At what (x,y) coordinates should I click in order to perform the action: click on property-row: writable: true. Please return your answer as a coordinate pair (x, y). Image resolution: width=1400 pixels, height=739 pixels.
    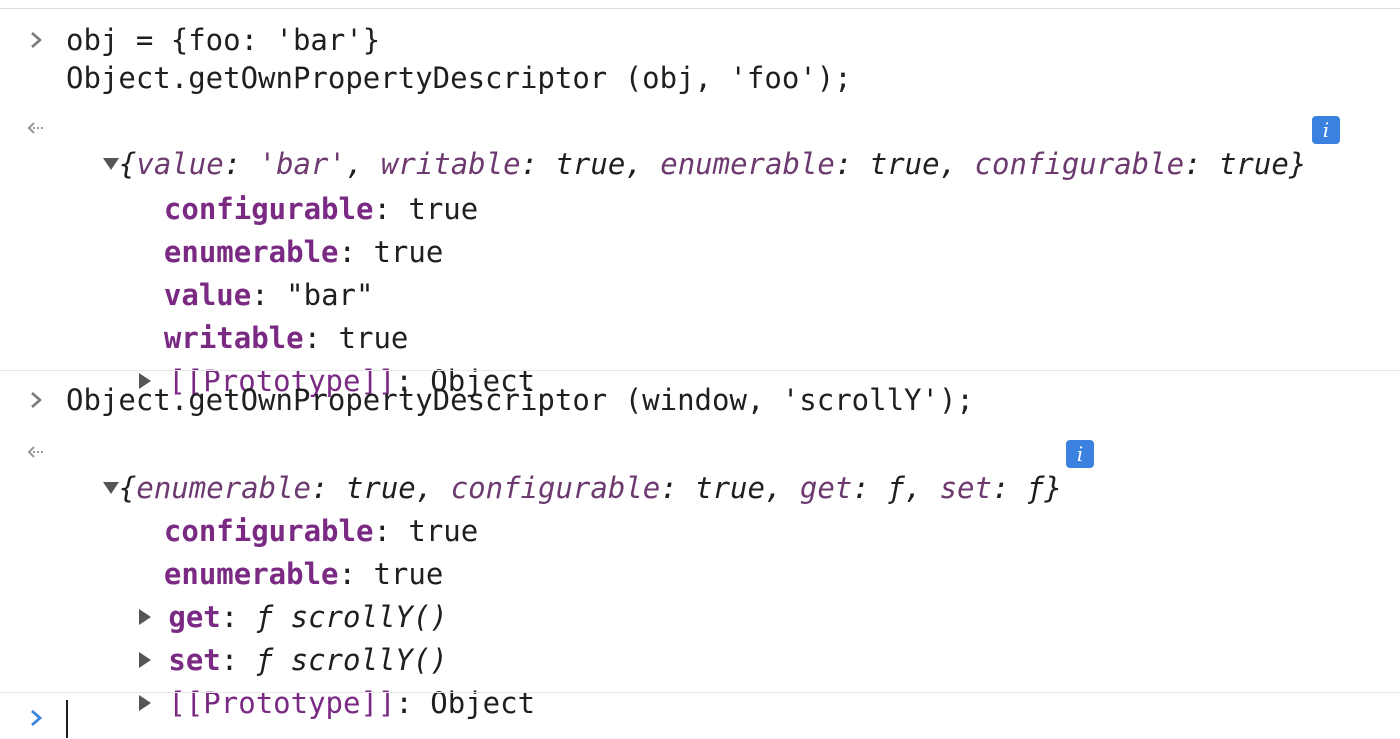
    Looking at the image, I should click on (286, 338).